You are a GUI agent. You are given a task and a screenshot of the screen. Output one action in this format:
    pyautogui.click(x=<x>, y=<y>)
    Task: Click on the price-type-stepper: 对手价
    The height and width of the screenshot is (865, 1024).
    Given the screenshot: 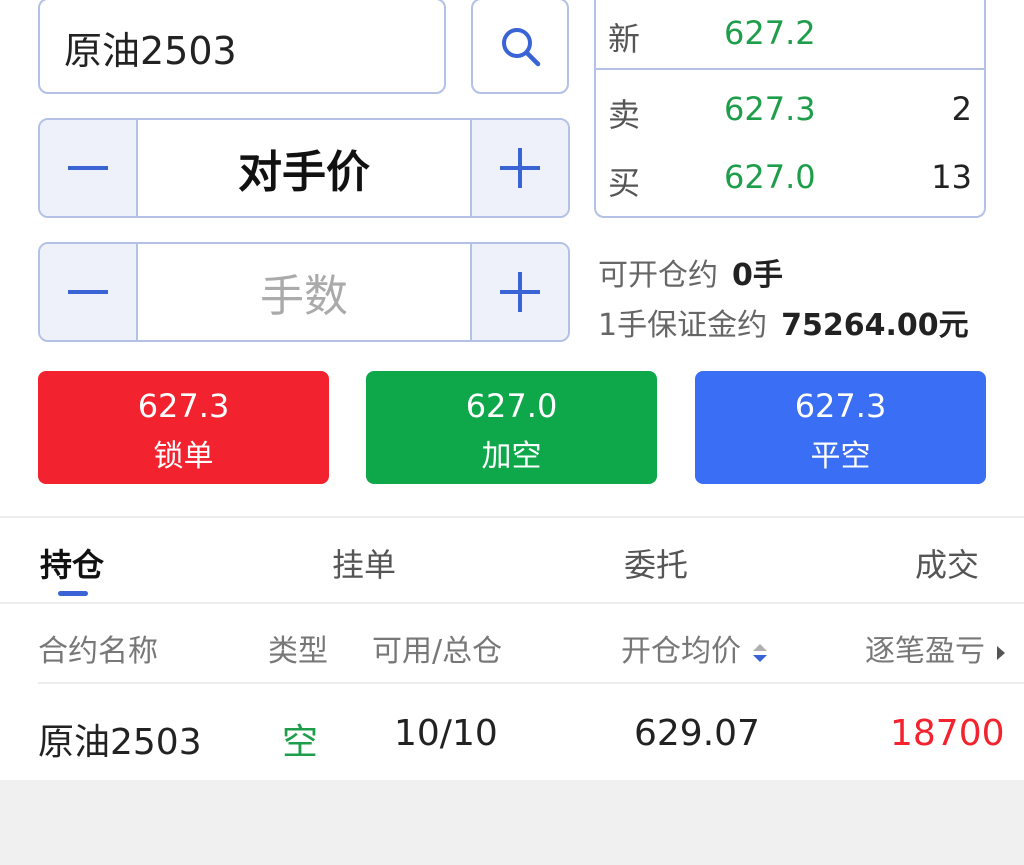 What is the action you would take?
    pyautogui.click(x=304, y=168)
    